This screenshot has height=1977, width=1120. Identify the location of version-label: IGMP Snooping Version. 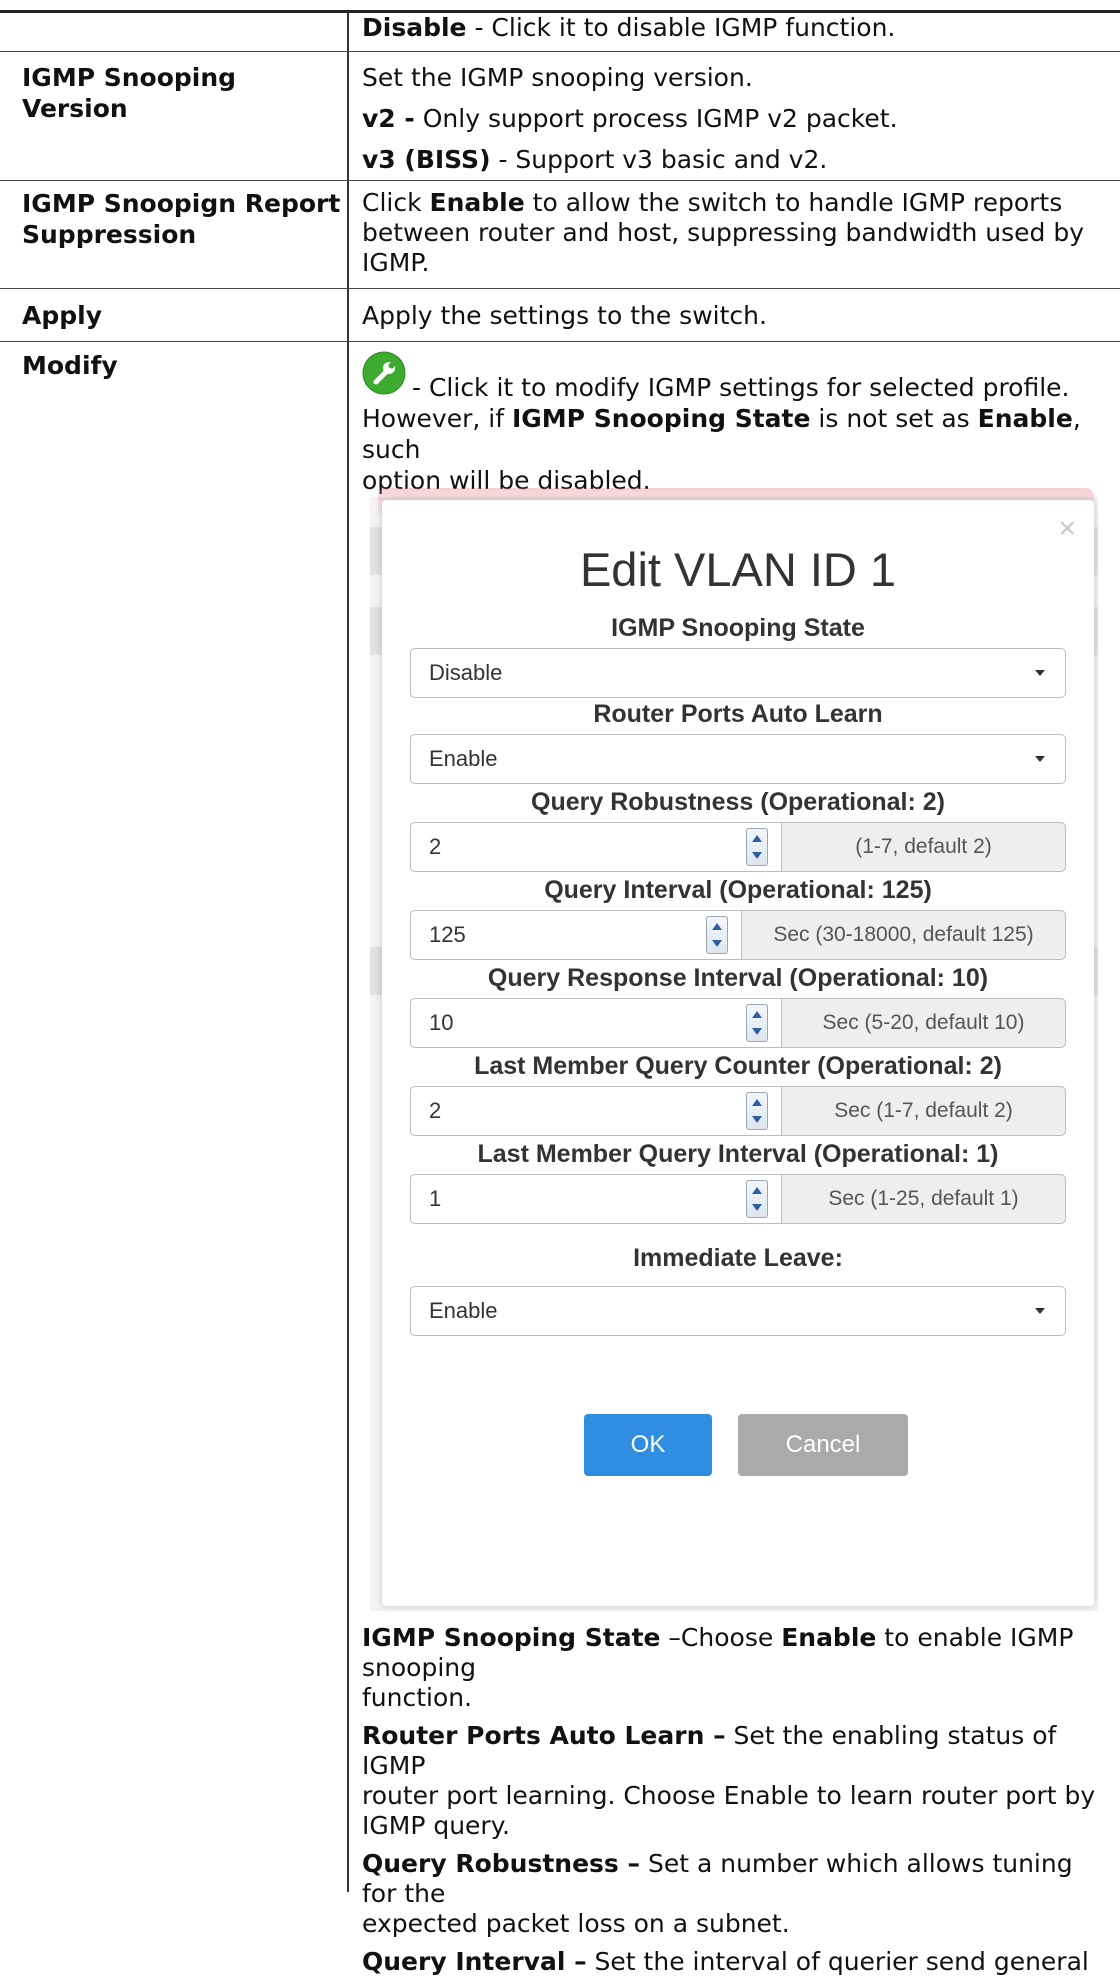
(129, 93).